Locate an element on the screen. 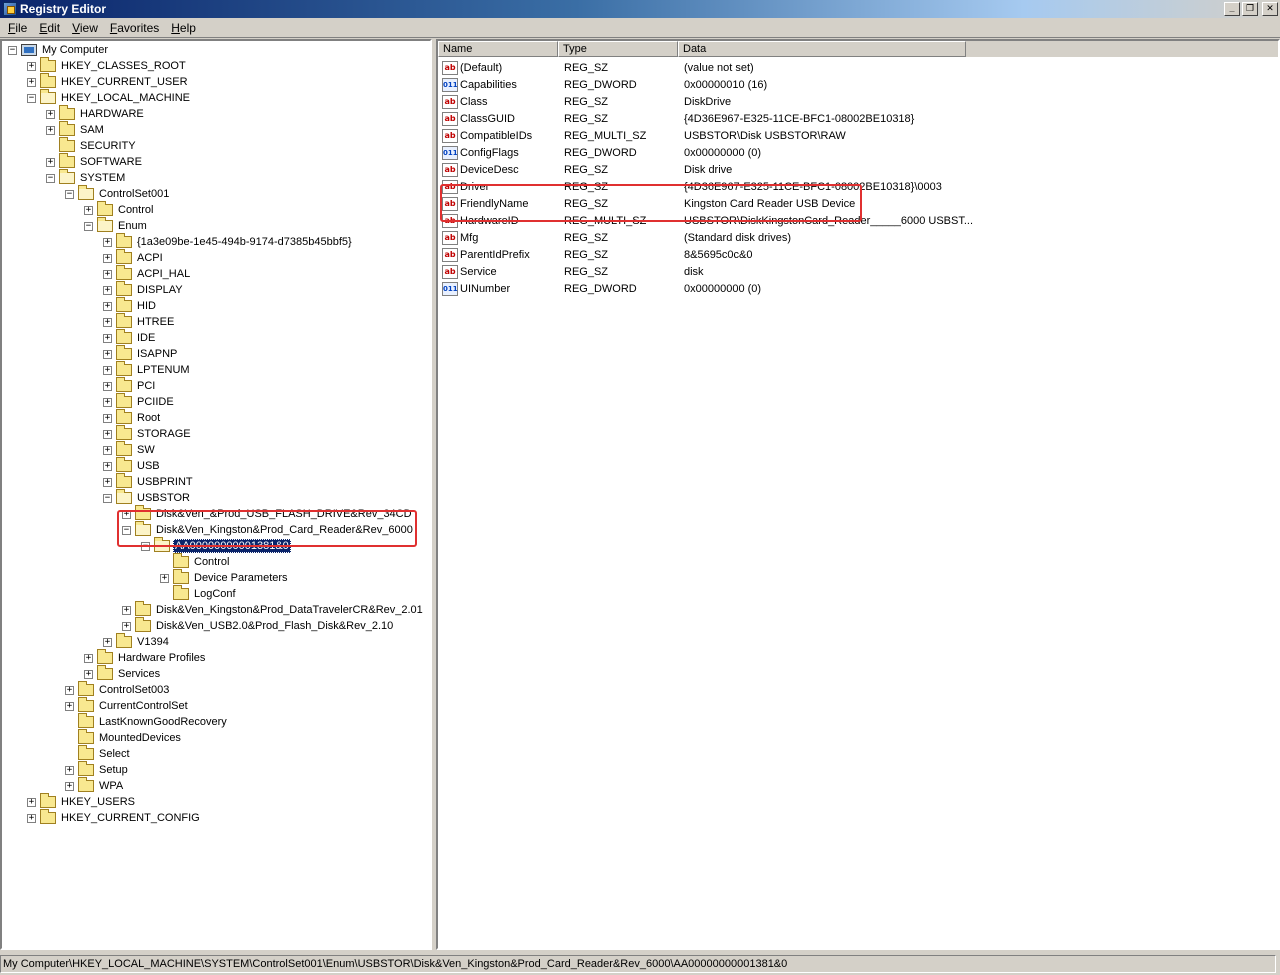  tree-node-label: MountedDevices is located at coordinates (140, 738).